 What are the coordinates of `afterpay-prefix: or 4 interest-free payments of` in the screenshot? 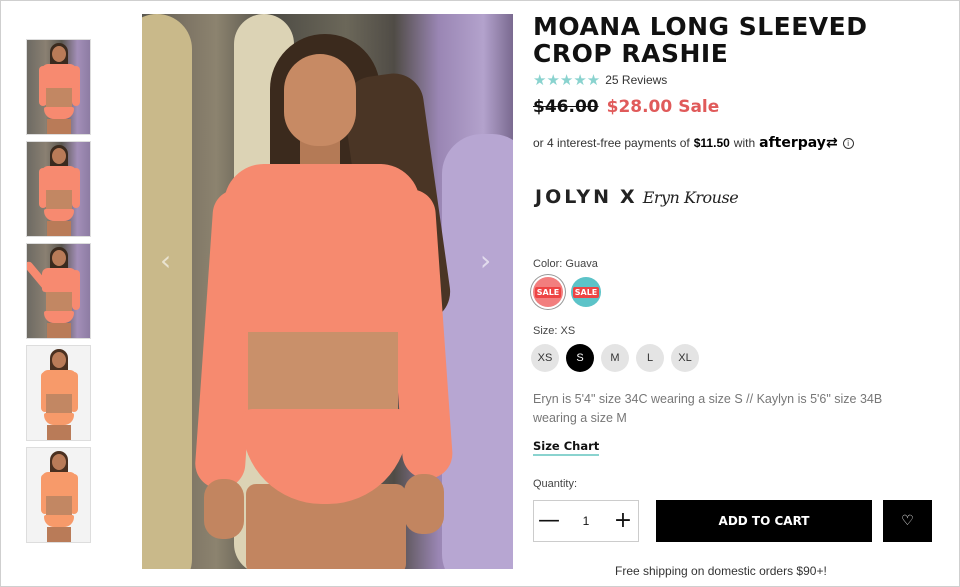 It's located at (611, 143).